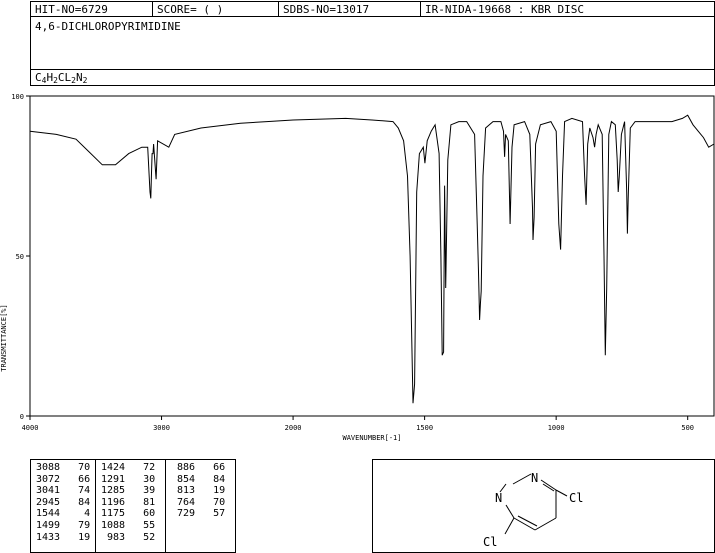  What do you see at coordinates (48, 537) in the screenshot?
I see `peak-wavenumber: 1433` at bounding box center [48, 537].